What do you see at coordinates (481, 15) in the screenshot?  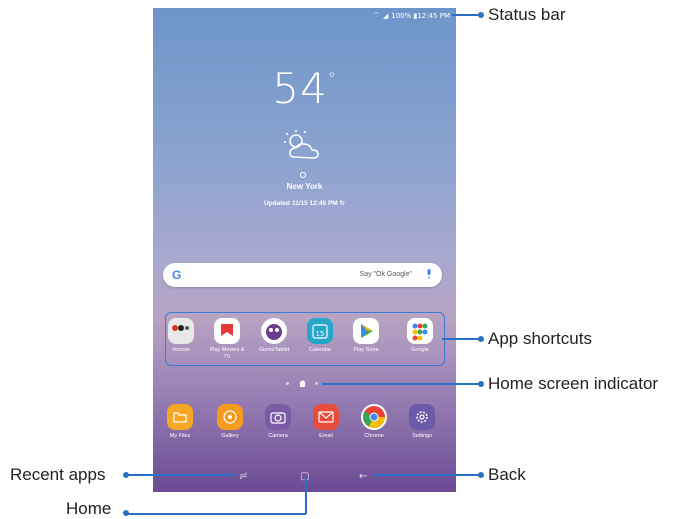 I see `status-bar-callout-dot` at bounding box center [481, 15].